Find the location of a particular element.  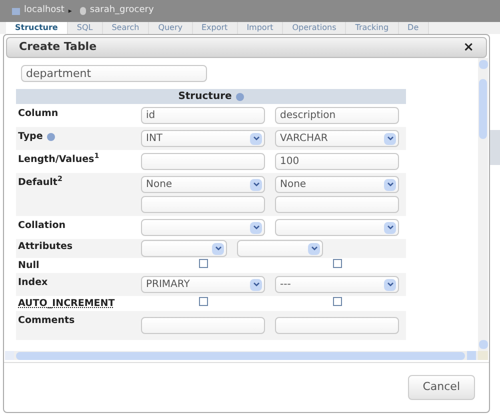

field-label: Index is located at coordinates (33, 282).